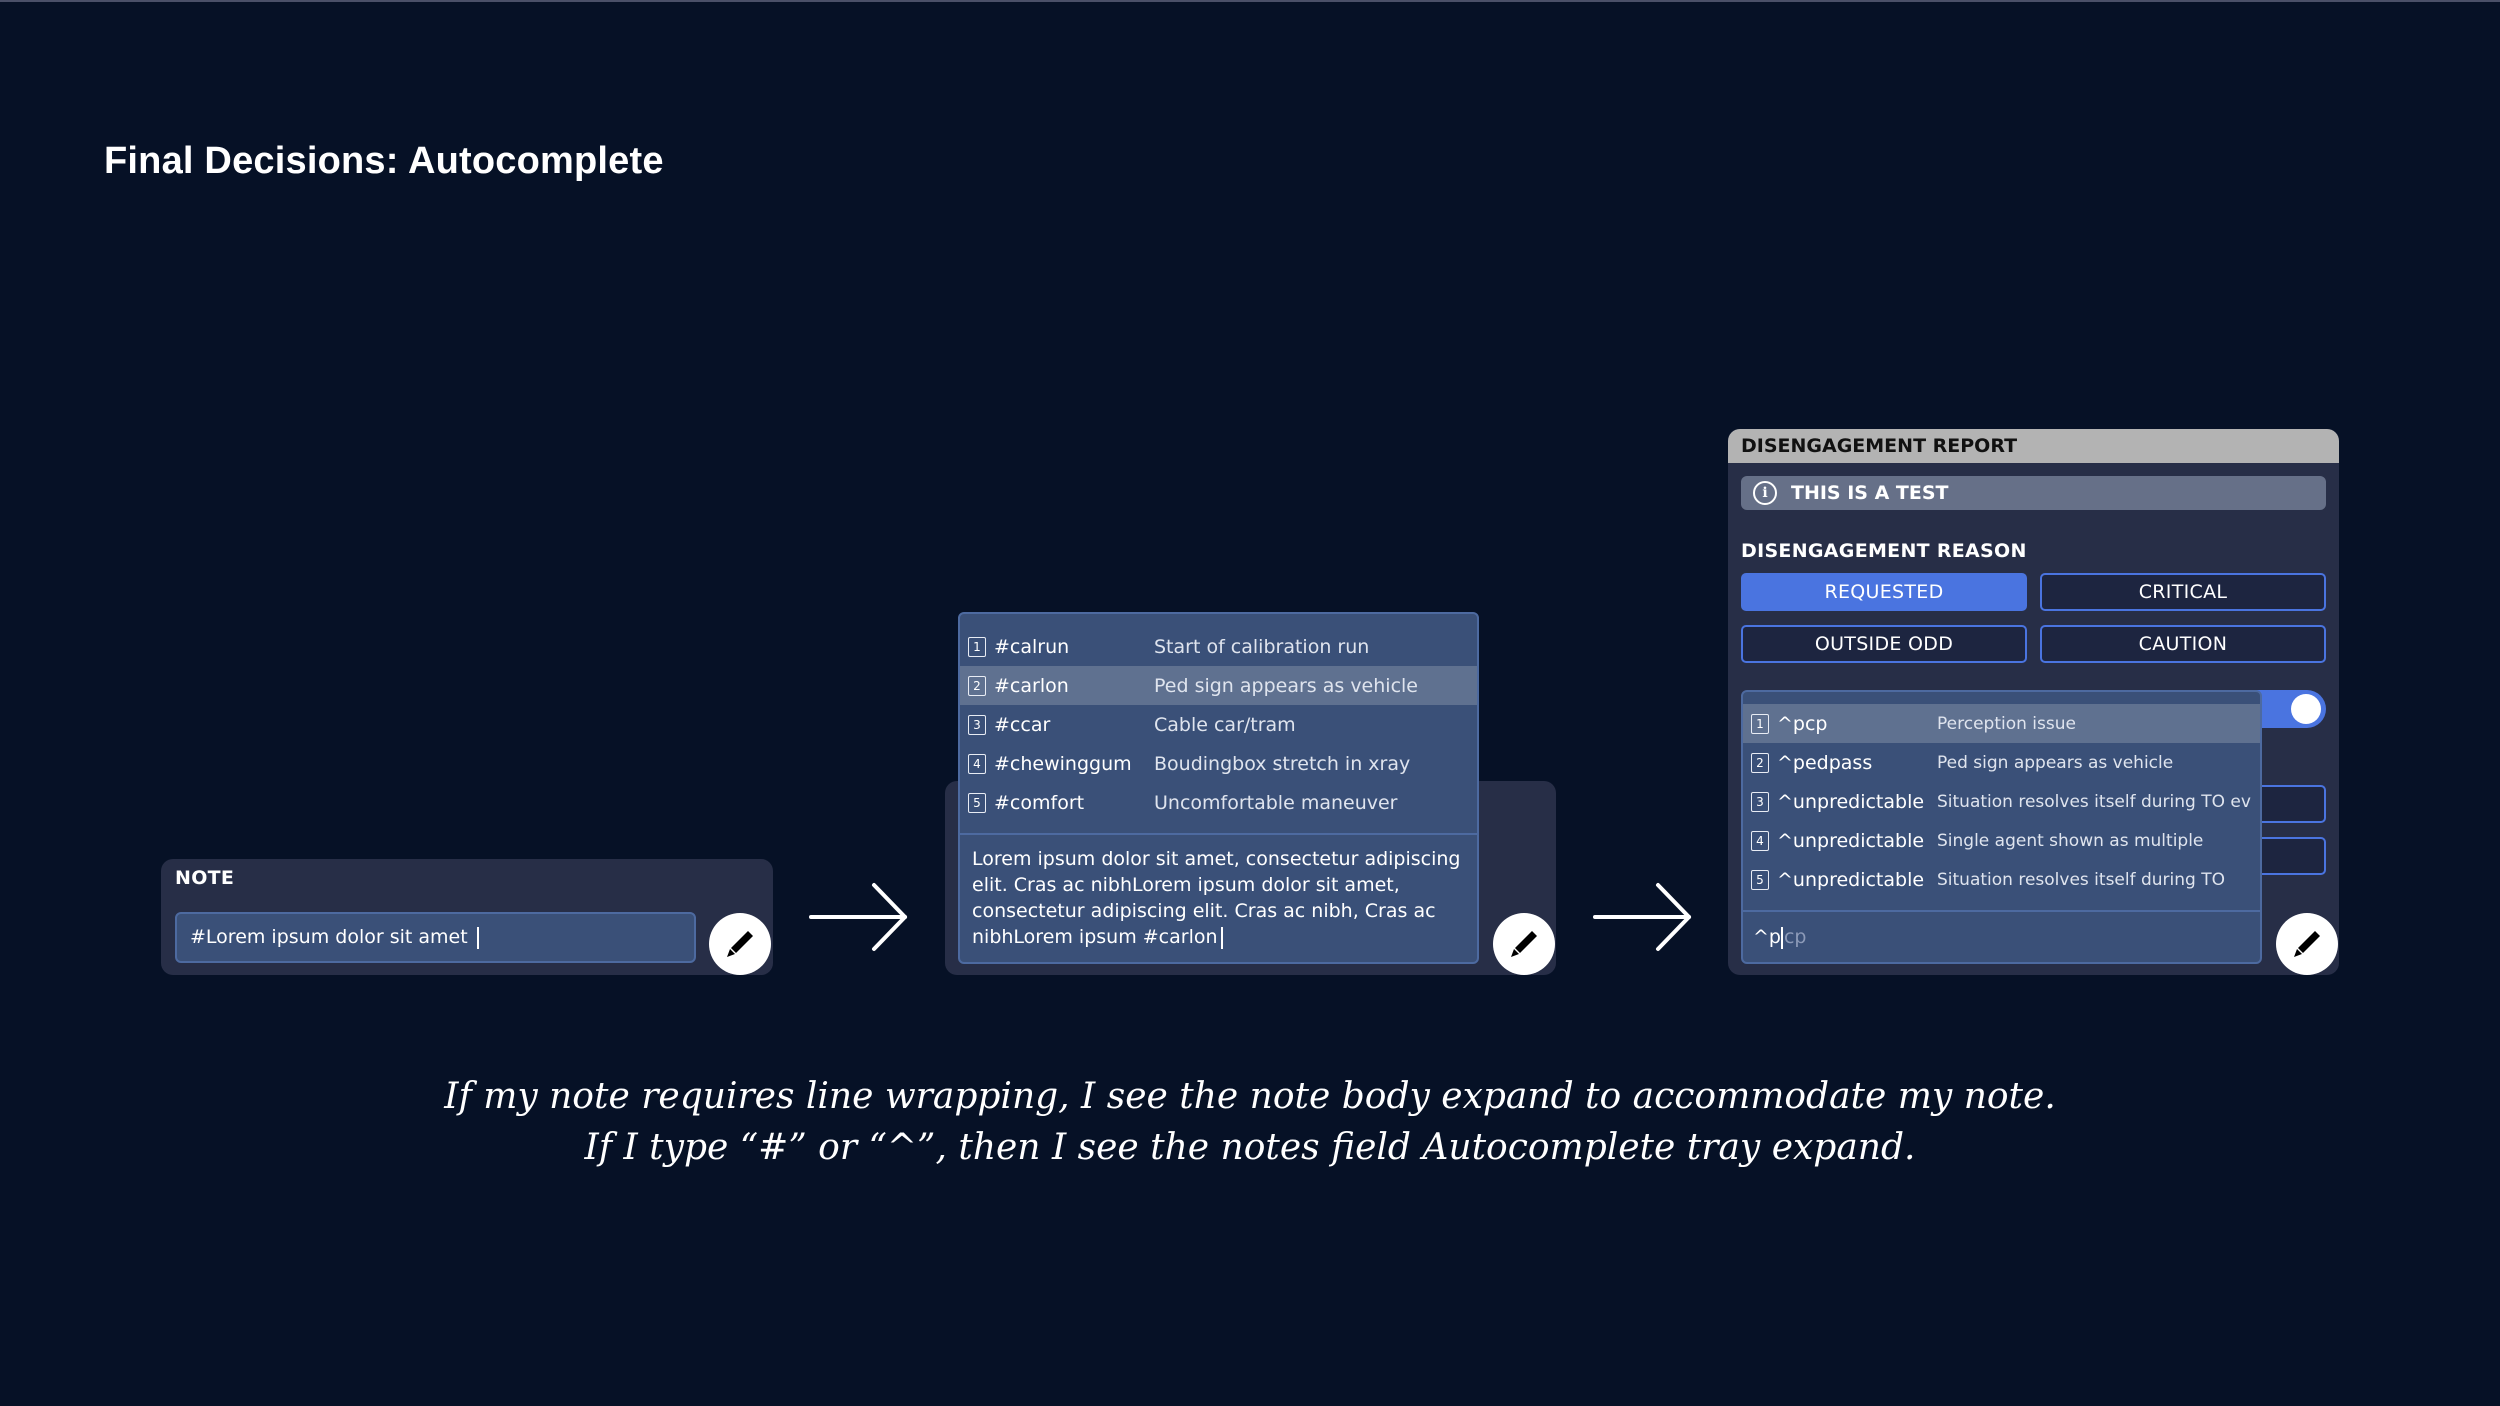  I want to click on note-input: ^p cp, so click(1780, 937).